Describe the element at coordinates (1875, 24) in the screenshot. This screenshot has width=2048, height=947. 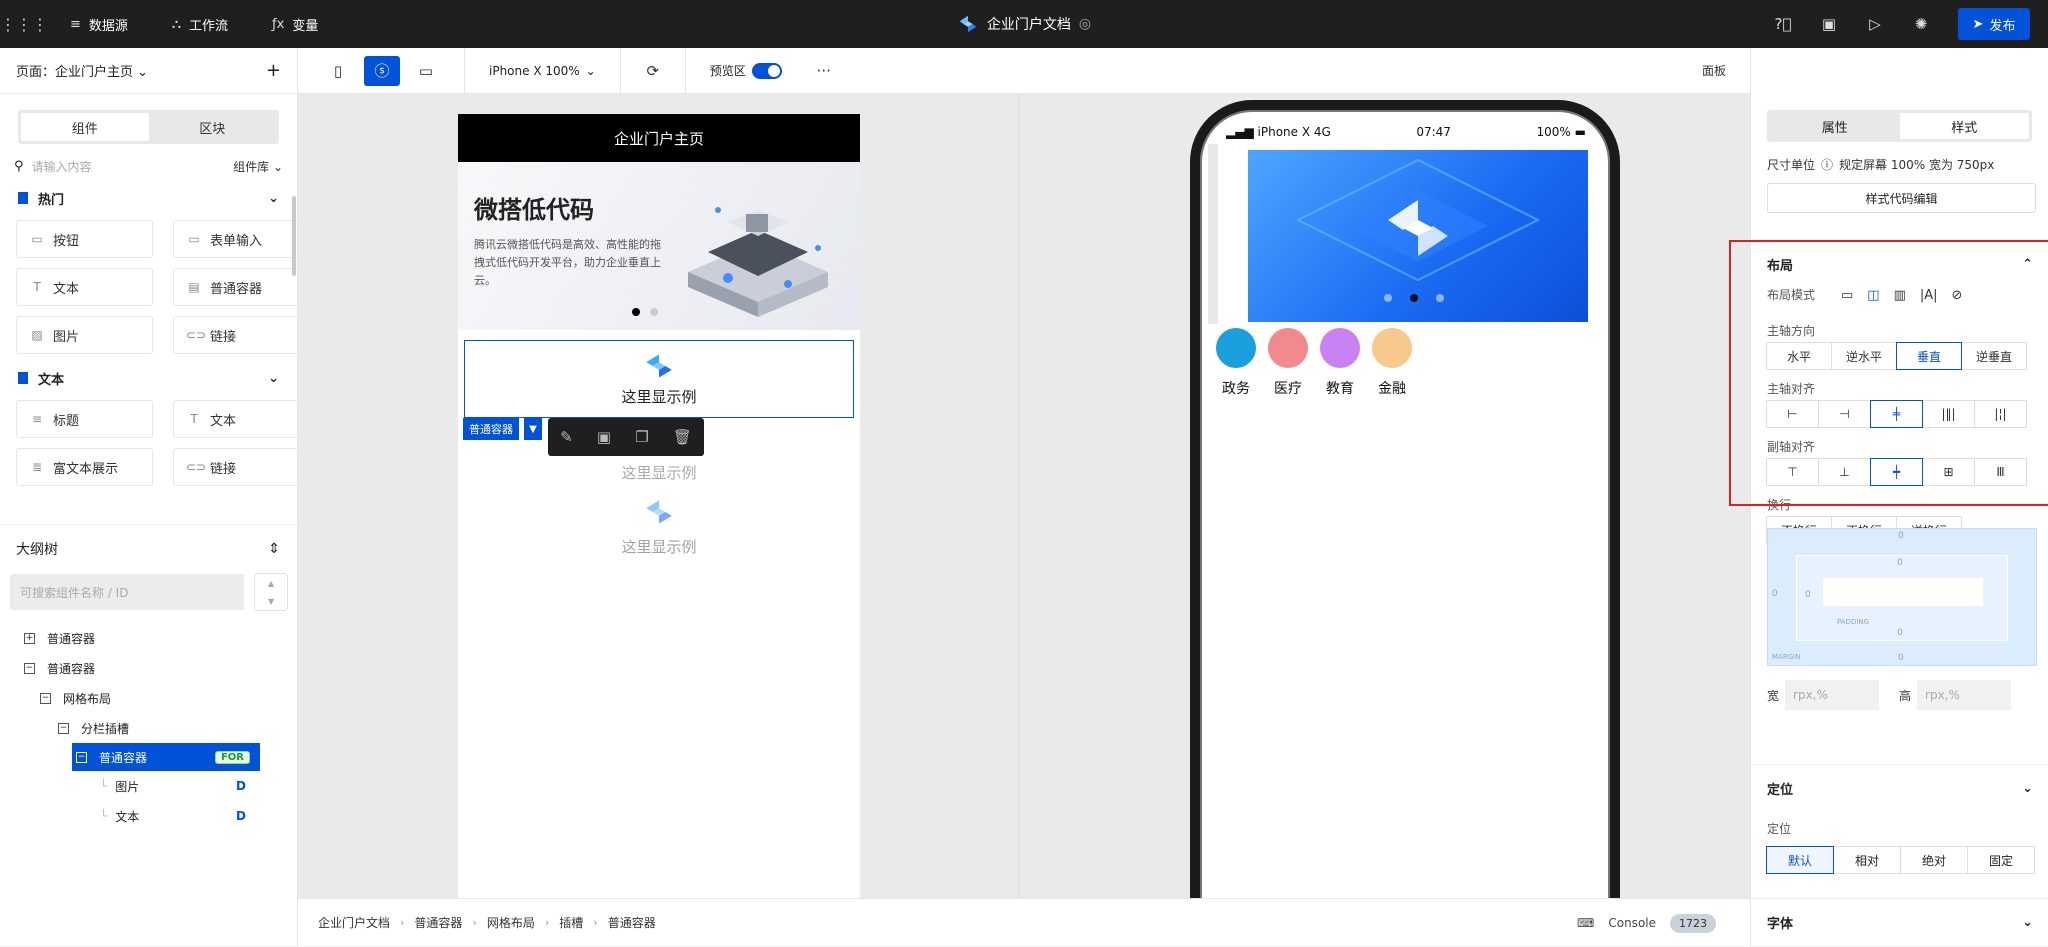
I see `play-icon: ▷` at that location.